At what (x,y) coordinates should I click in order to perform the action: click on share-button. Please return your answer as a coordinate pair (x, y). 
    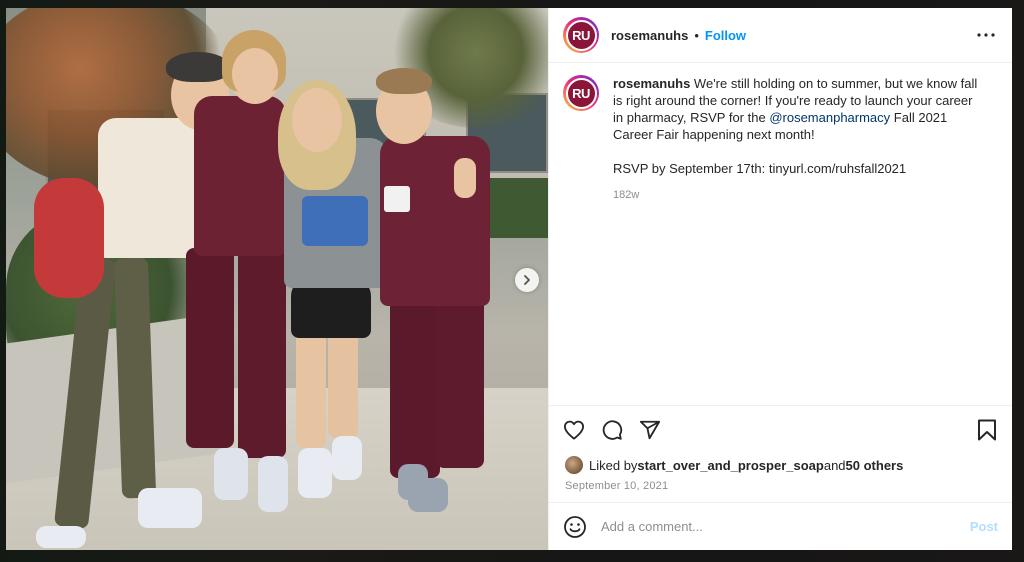
    Looking at the image, I should click on (650, 430).